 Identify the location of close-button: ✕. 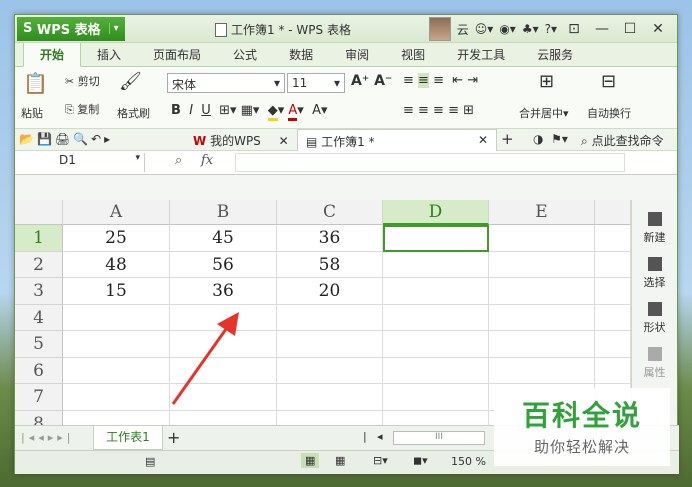
(658, 29).